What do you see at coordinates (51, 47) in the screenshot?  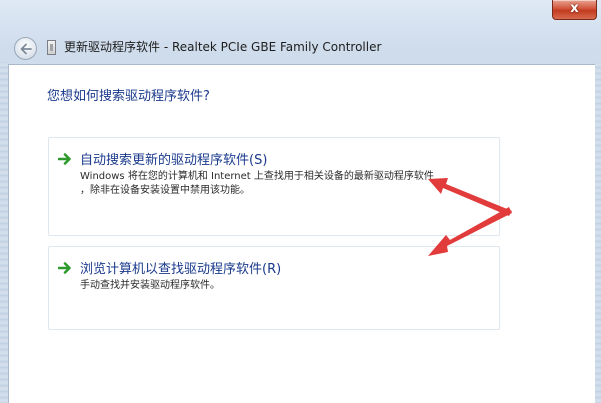 I see `device-icon` at bounding box center [51, 47].